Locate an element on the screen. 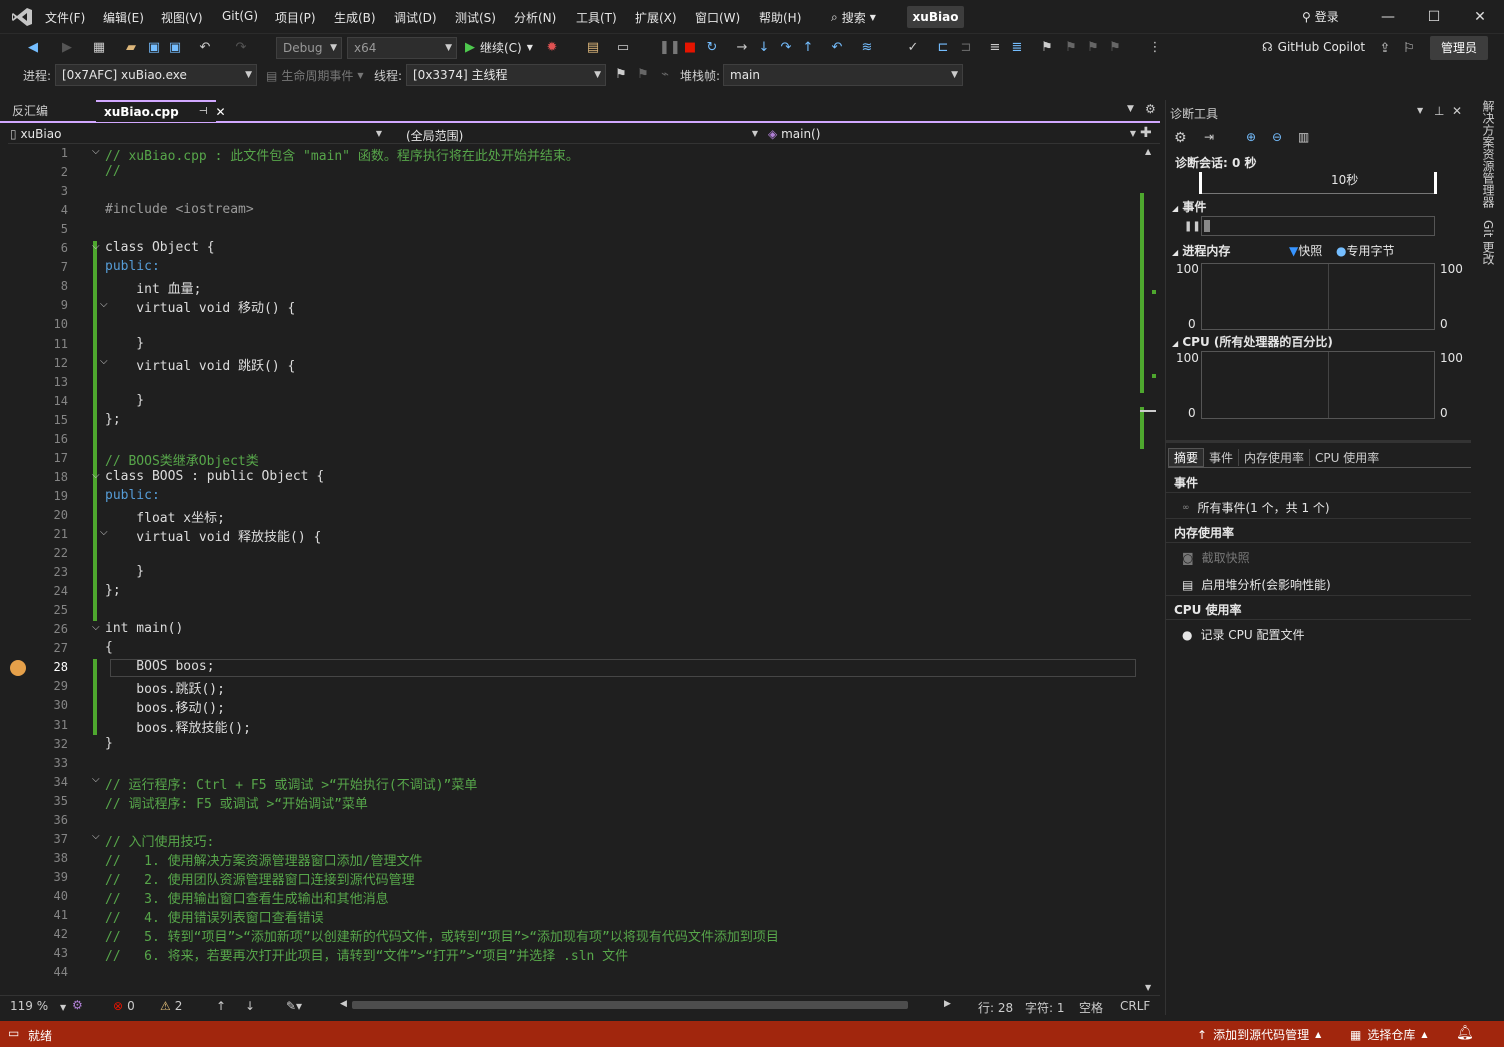  clear-bookmark-icon: ⚑ is located at coordinates (1115, 48).